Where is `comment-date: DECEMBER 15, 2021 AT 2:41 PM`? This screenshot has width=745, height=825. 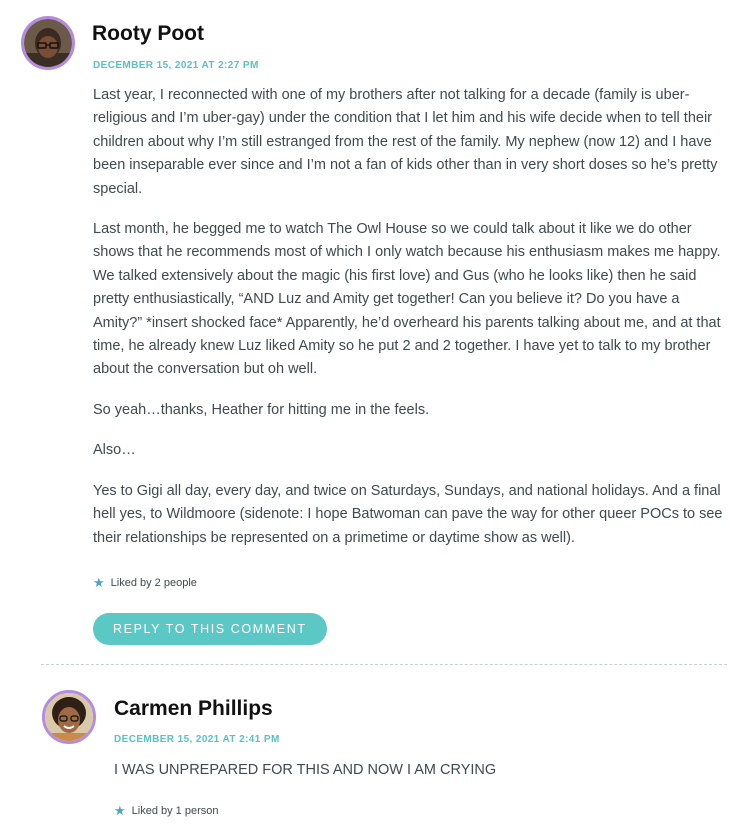 comment-date: DECEMBER 15, 2021 AT 2:41 PM is located at coordinates (197, 739).